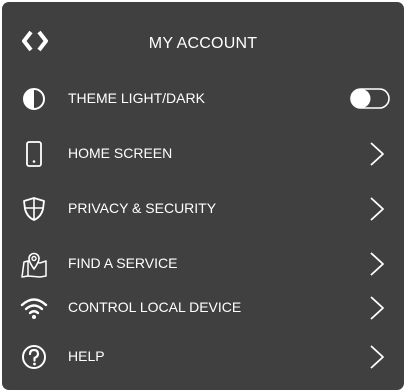  I want to click on menu-item-find-service: FIND A SERVICE, so click(203, 264).